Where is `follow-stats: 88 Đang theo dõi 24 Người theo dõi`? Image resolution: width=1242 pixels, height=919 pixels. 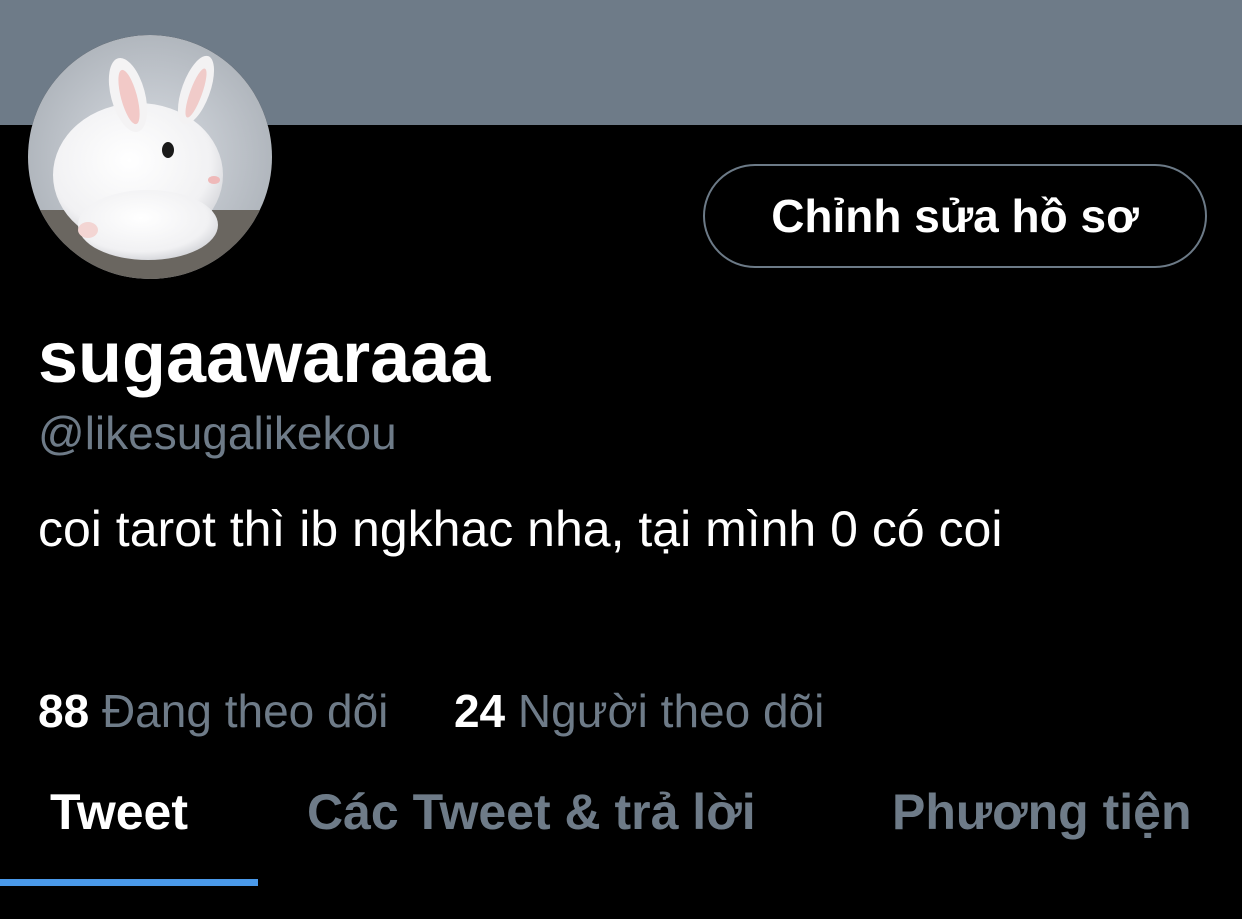 follow-stats: 88 Đang theo dõi 24 Người theo dõi is located at coordinates (431, 711).